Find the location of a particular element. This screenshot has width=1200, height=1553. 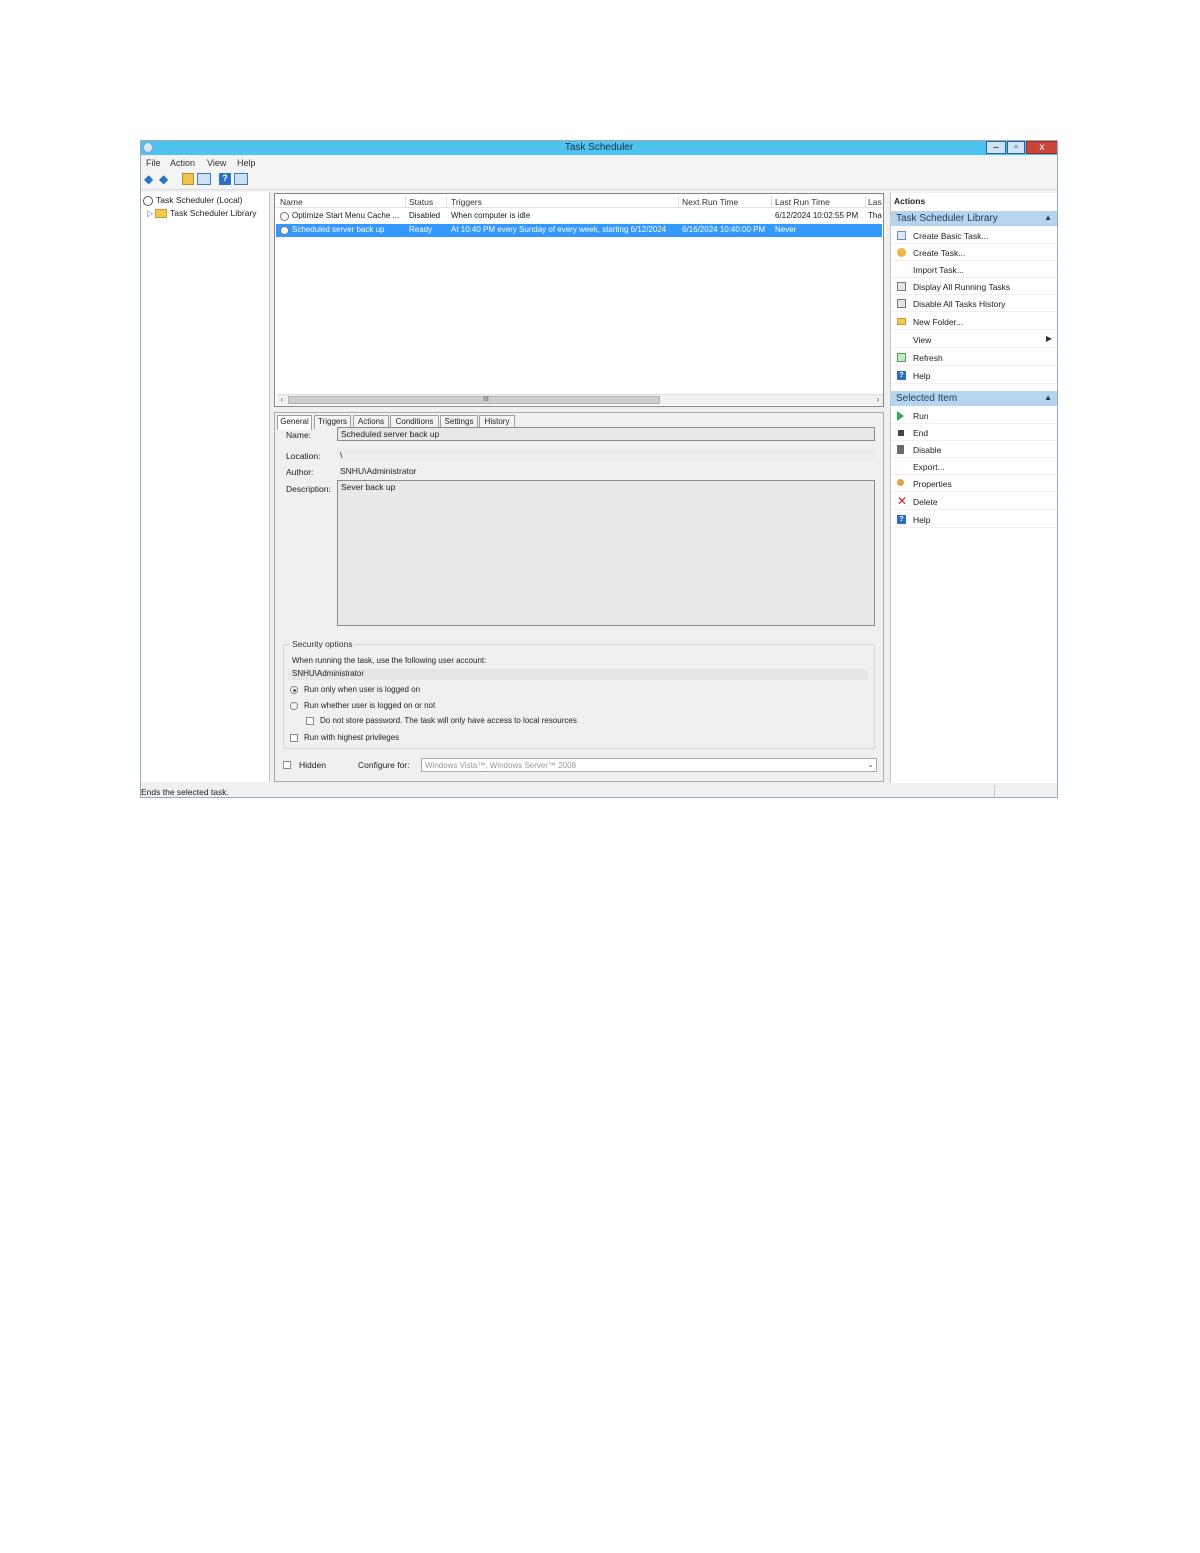

new-folder-icon is located at coordinates (901, 321).